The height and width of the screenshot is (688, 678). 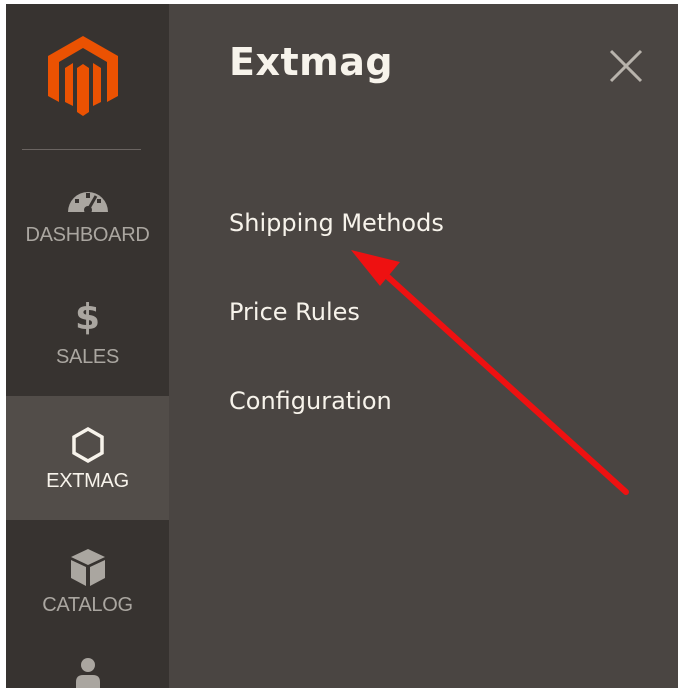 What do you see at coordinates (311, 62) in the screenshot?
I see `panel-title: Extmag` at bounding box center [311, 62].